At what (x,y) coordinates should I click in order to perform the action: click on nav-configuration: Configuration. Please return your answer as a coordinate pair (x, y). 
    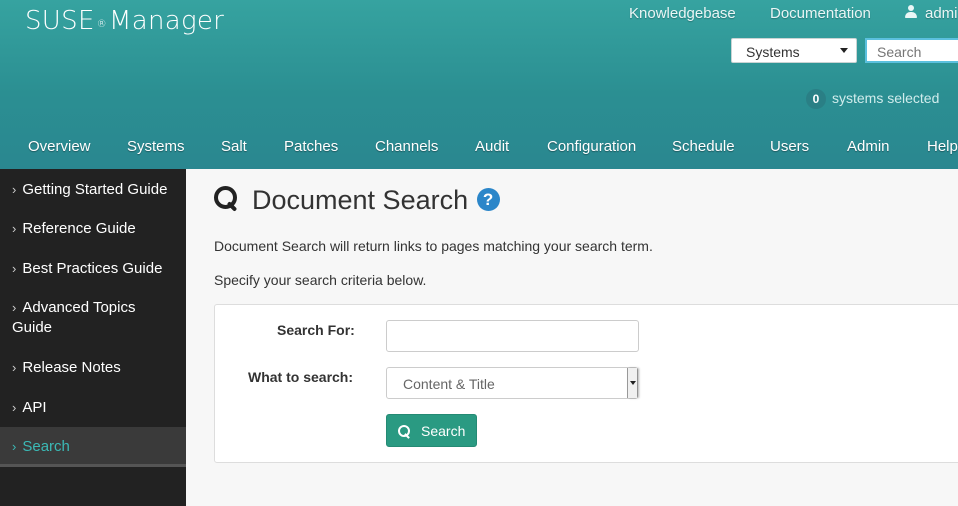
    Looking at the image, I should click on (591, 146).